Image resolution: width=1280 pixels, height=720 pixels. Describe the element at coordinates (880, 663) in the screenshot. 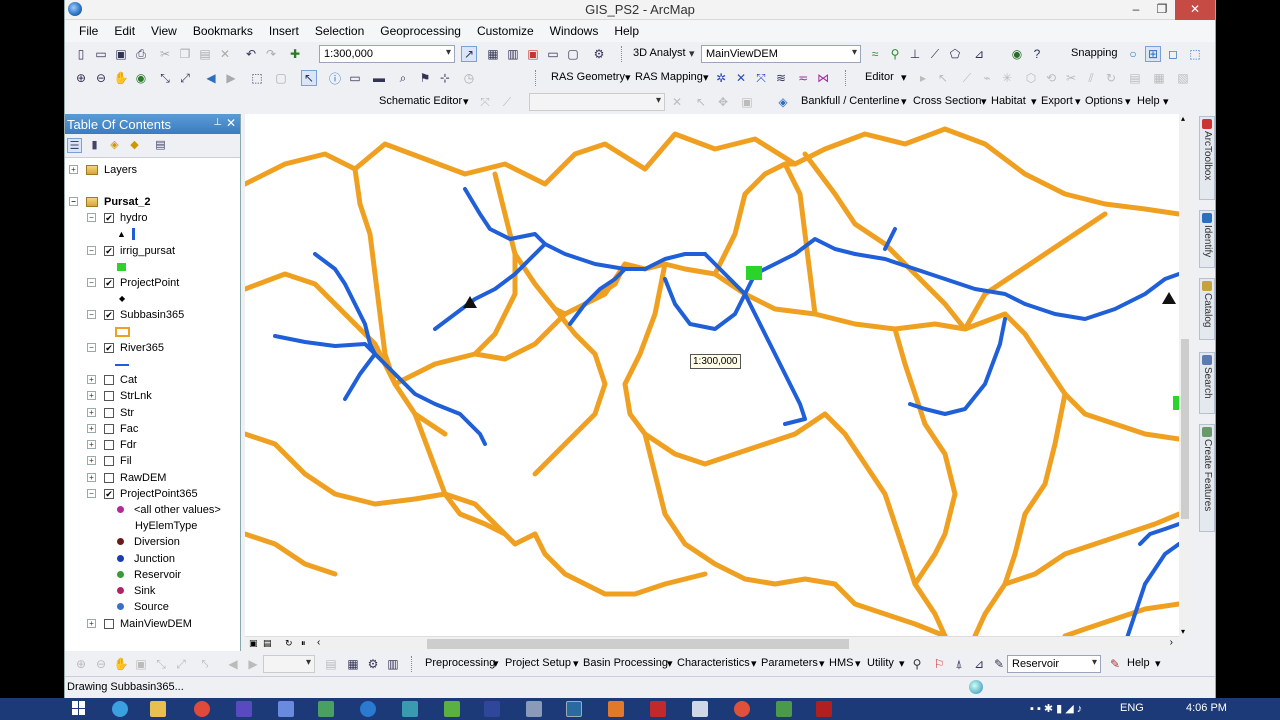

I see `utility-menu: Utility` at that location.